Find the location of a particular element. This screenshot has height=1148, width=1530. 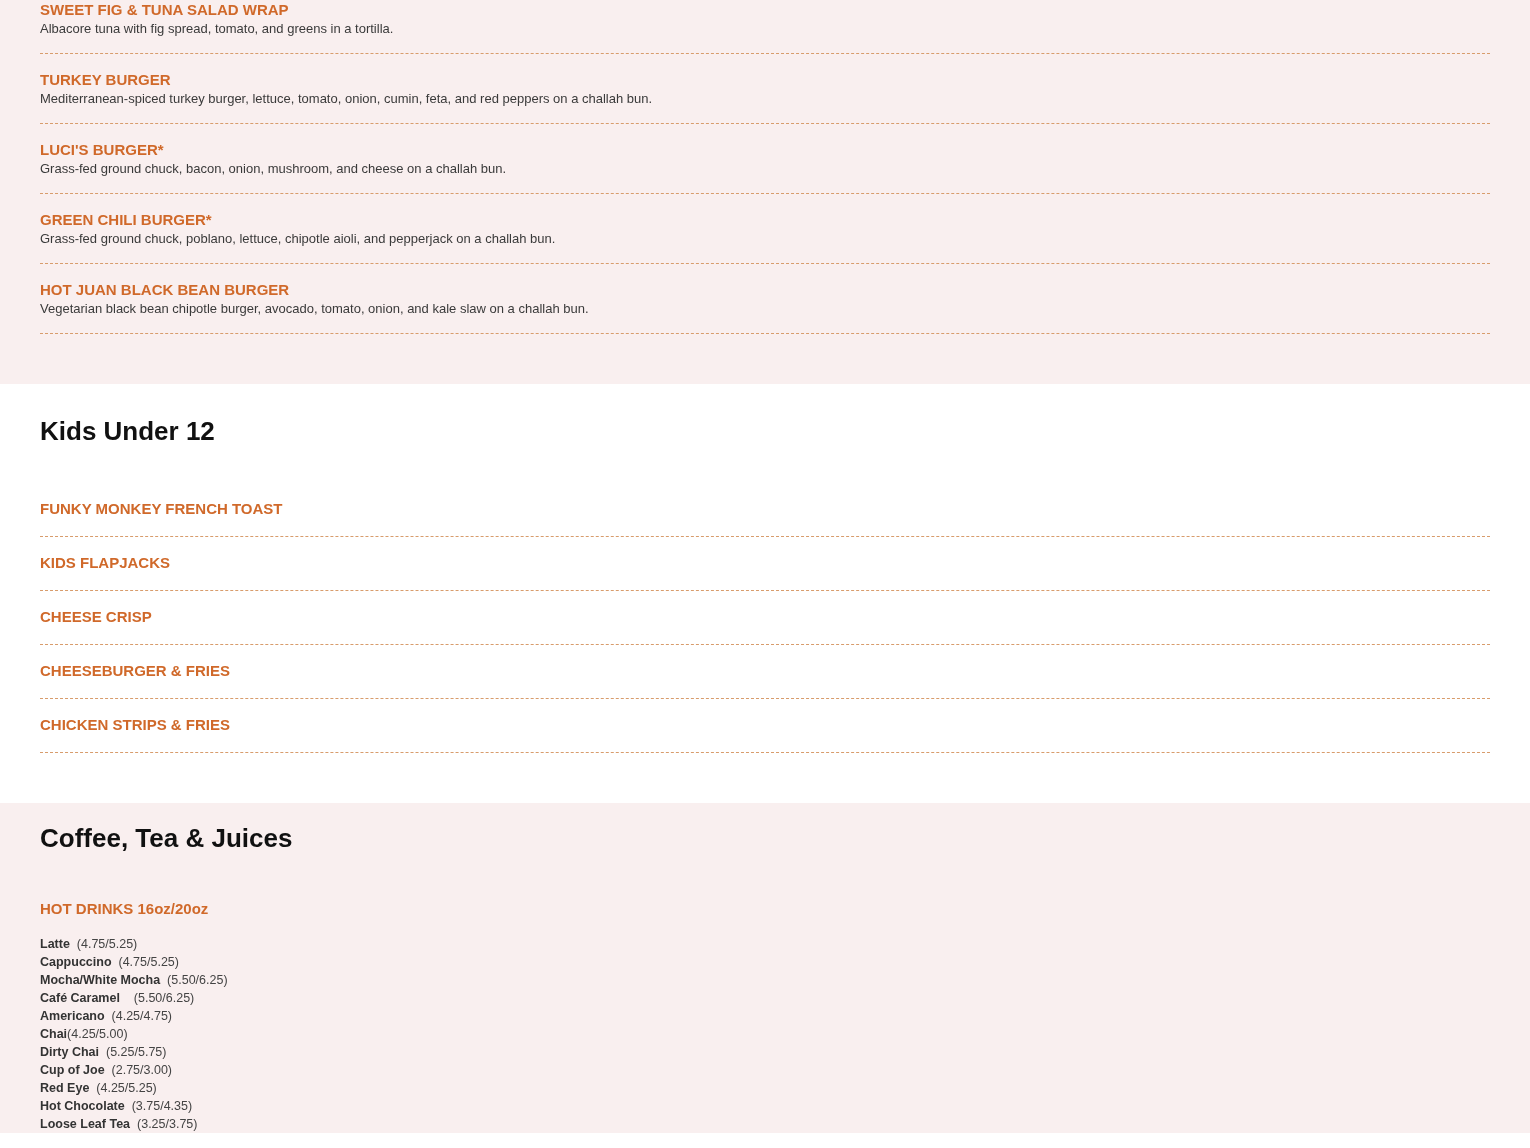

drink-price-line: Americano (4.25/4.75) is located at coordinates (106, 1016).